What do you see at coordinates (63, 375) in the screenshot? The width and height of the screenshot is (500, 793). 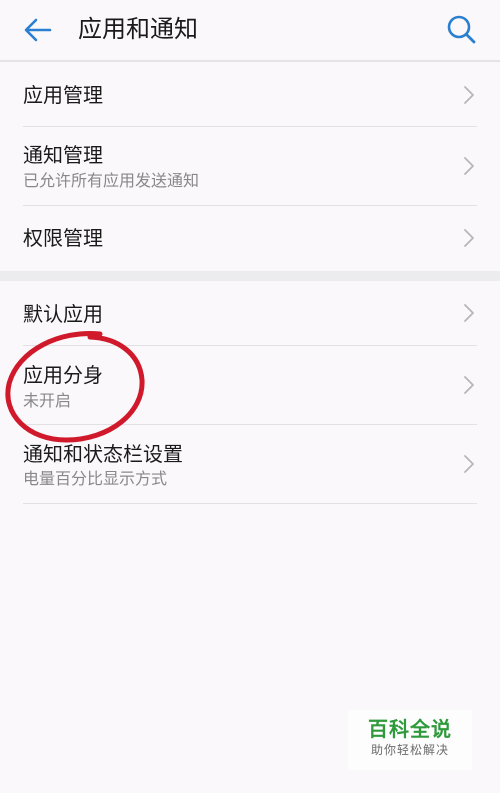 I see `list-item-label: 应用分身` at bounding box center [63, 375].